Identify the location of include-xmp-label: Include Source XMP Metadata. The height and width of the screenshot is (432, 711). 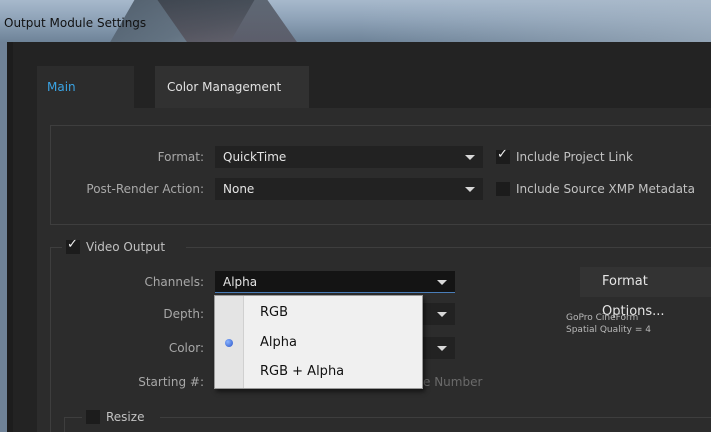
(605, 189).